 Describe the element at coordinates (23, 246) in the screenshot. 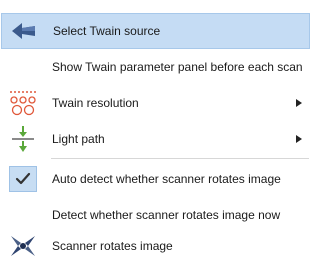

I see `scanner-rotates-icon` at that location.